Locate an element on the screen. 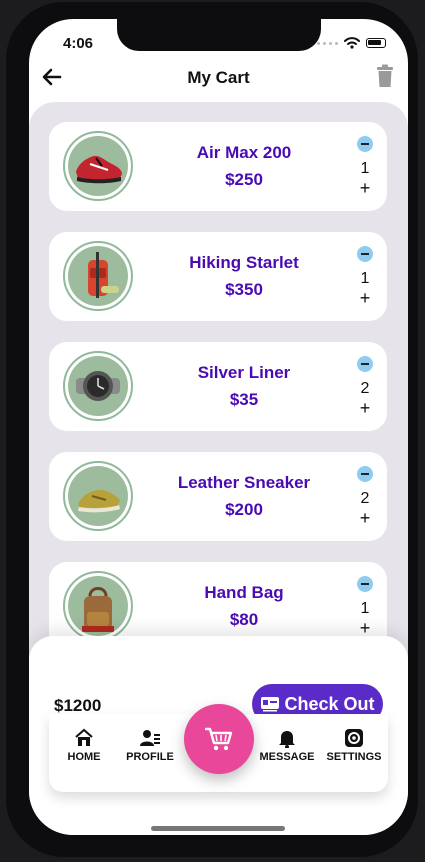  nav-message: MESSAGE is located at coordinates (287, 745).